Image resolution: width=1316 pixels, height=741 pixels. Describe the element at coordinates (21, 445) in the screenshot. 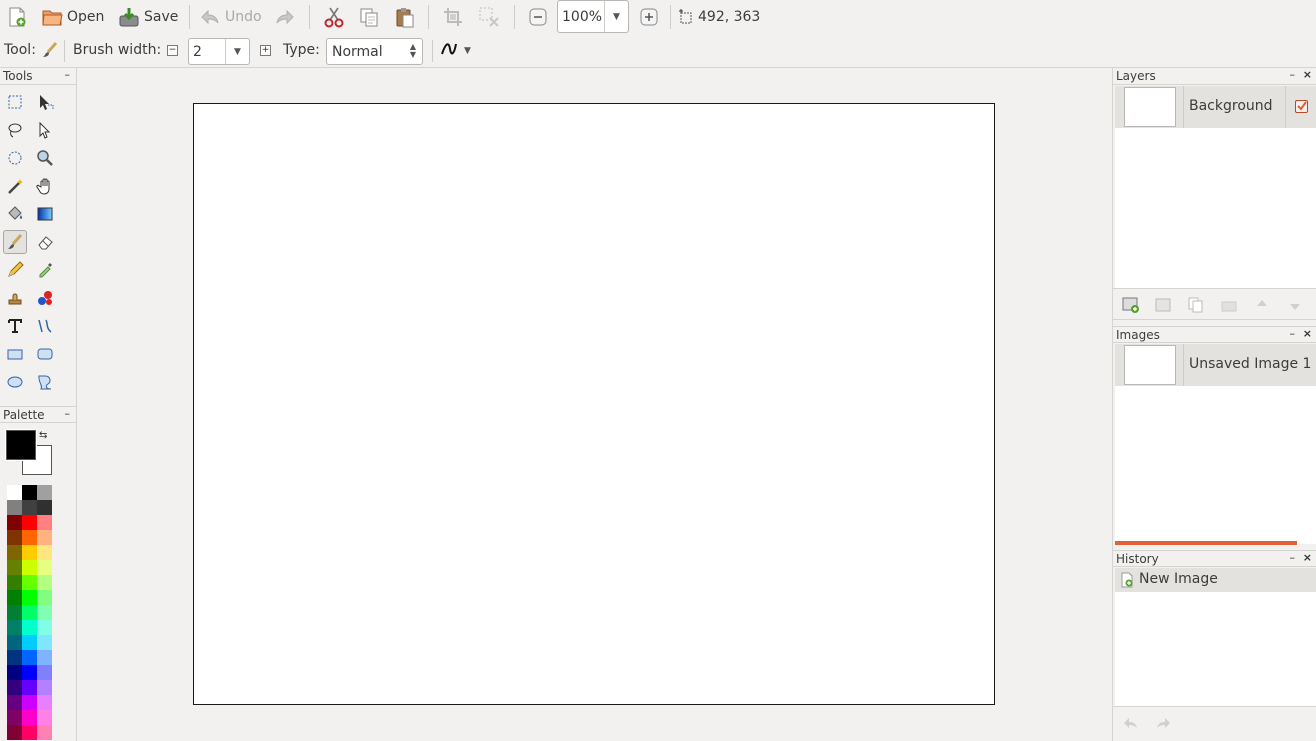

I see `primary-color-swatch` at that location.